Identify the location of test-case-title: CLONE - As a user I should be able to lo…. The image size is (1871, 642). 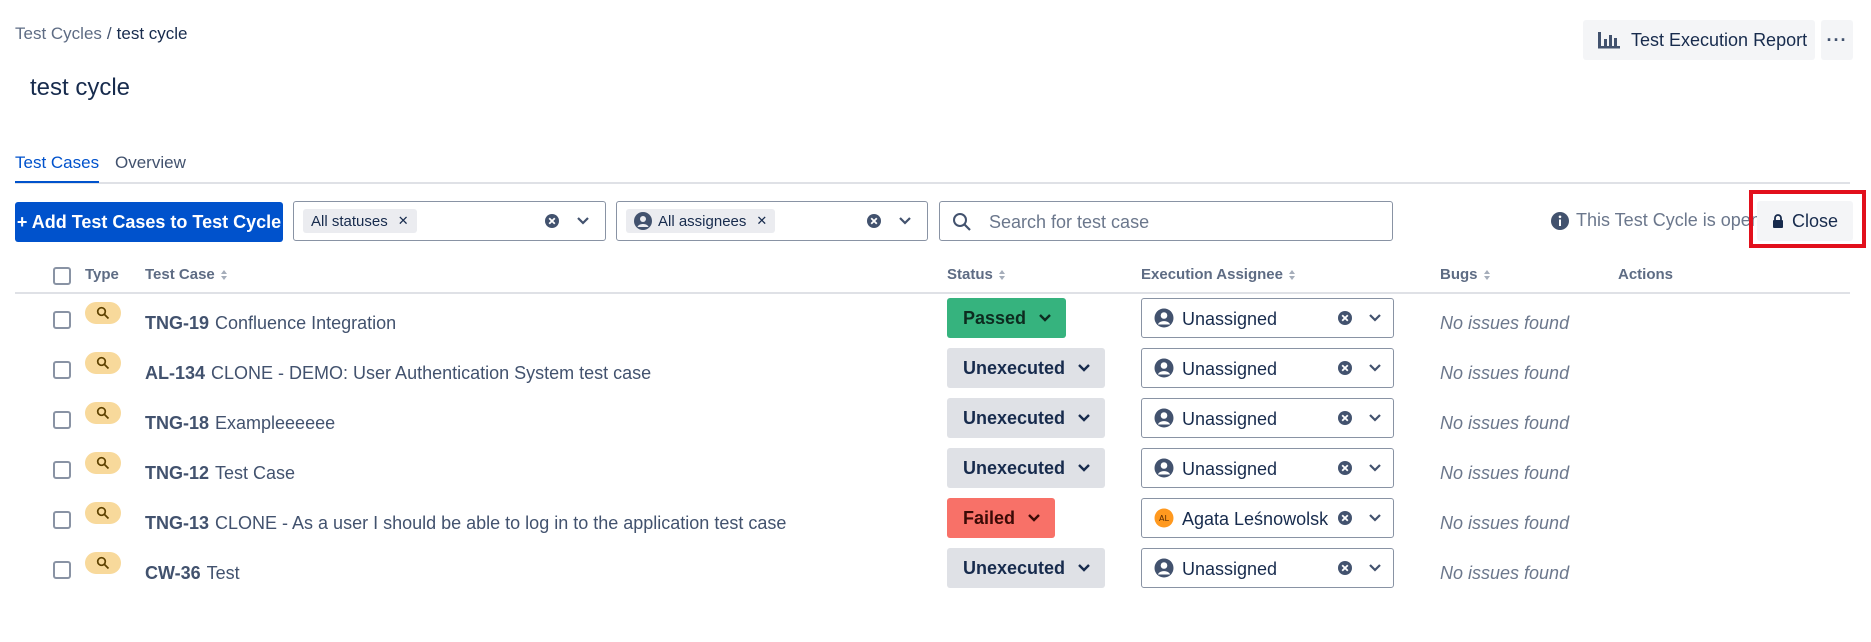
(501, 523).